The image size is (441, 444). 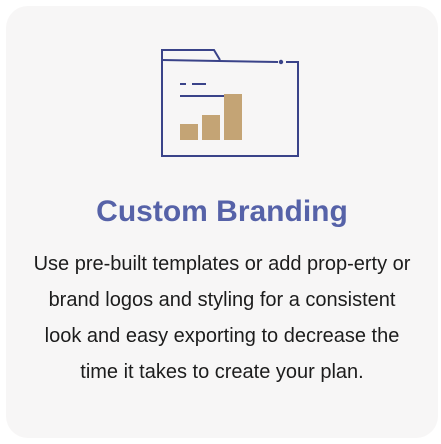 I want to click on branding-dashboard-icon, so click(x=231, y=105).